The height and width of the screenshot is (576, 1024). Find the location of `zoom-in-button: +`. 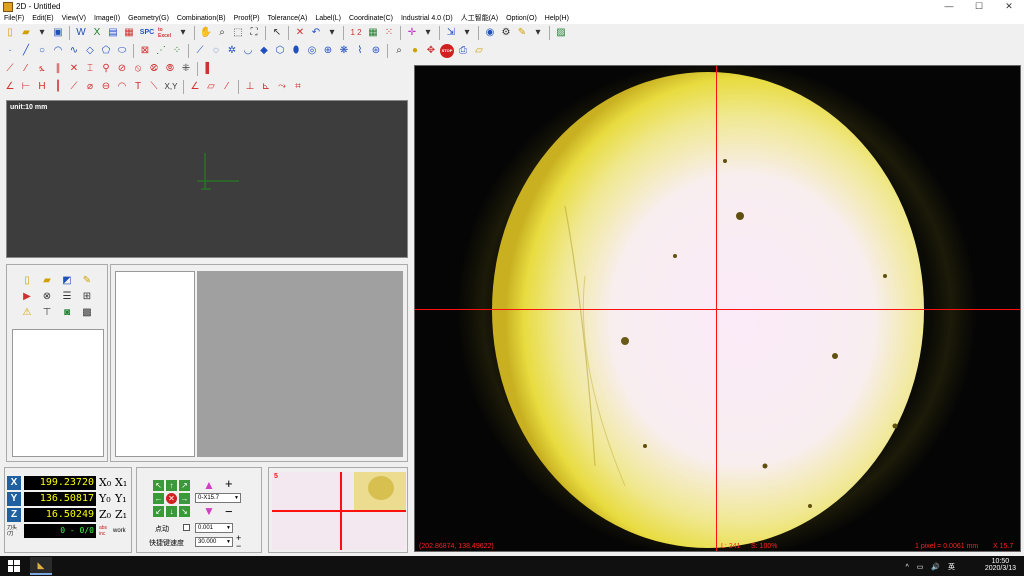

zoom-in-button: + is located at coordinates (229, 483).